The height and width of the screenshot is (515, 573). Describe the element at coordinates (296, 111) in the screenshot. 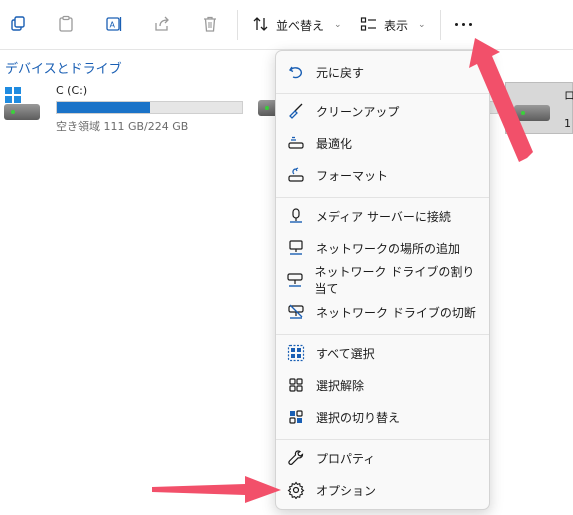

I see `broom-icon` at that location.